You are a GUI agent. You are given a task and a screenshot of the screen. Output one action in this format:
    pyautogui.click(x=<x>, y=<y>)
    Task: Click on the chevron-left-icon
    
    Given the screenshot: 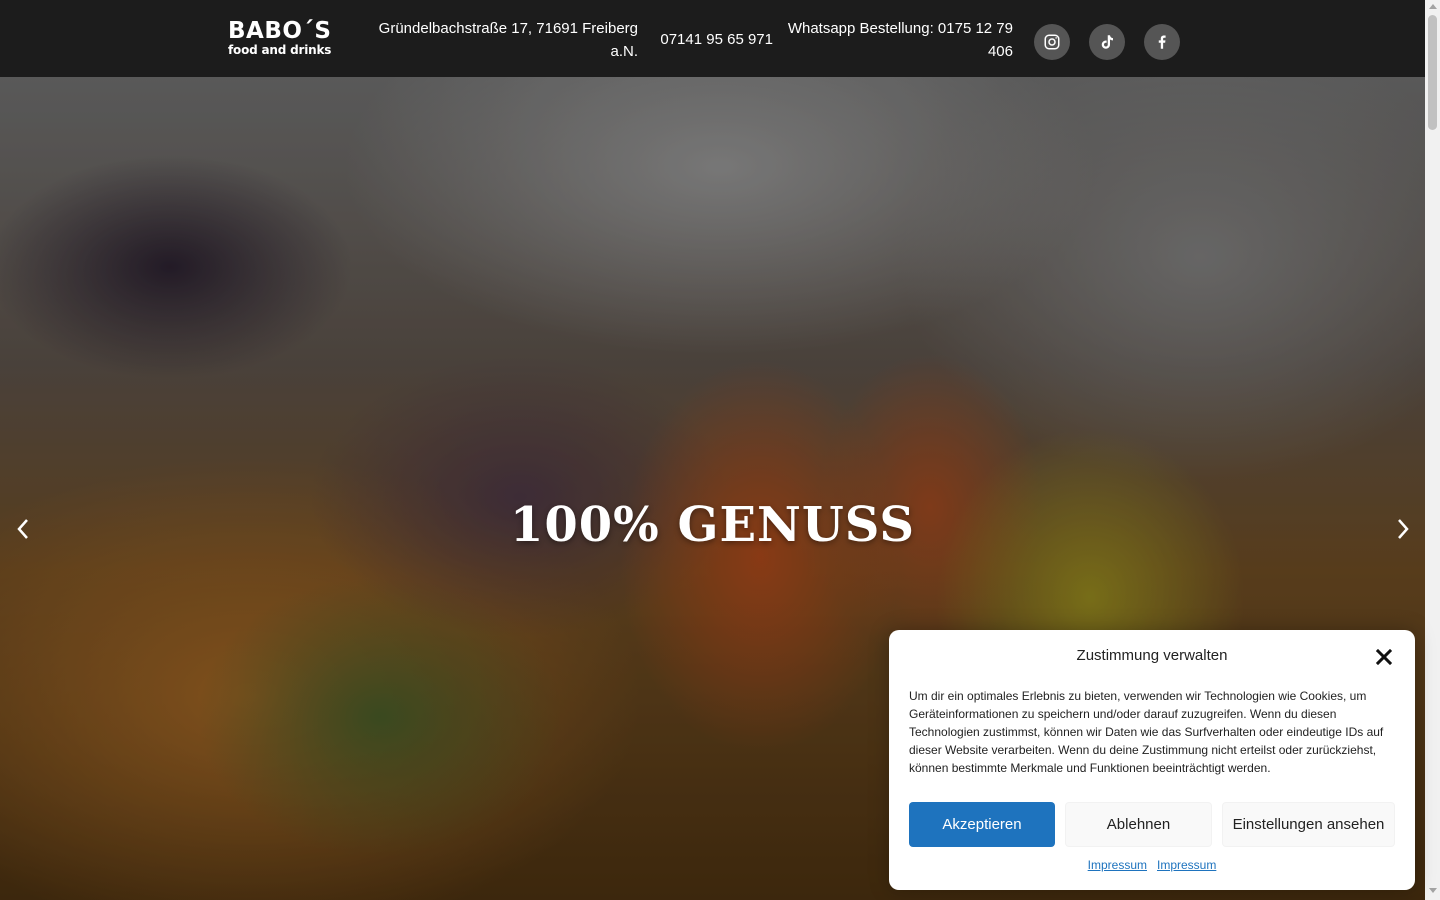 What is the action you would take?
    pyautogui.click(x=22, y=529)
    